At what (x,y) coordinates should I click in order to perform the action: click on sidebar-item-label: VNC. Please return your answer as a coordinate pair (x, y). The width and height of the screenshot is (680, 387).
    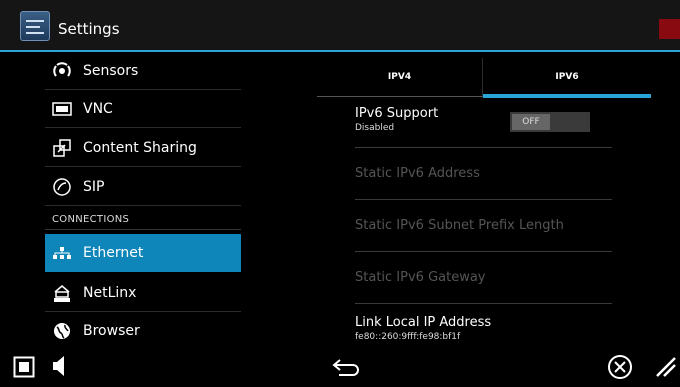
    Looking at the image, I should click on (98, 108).